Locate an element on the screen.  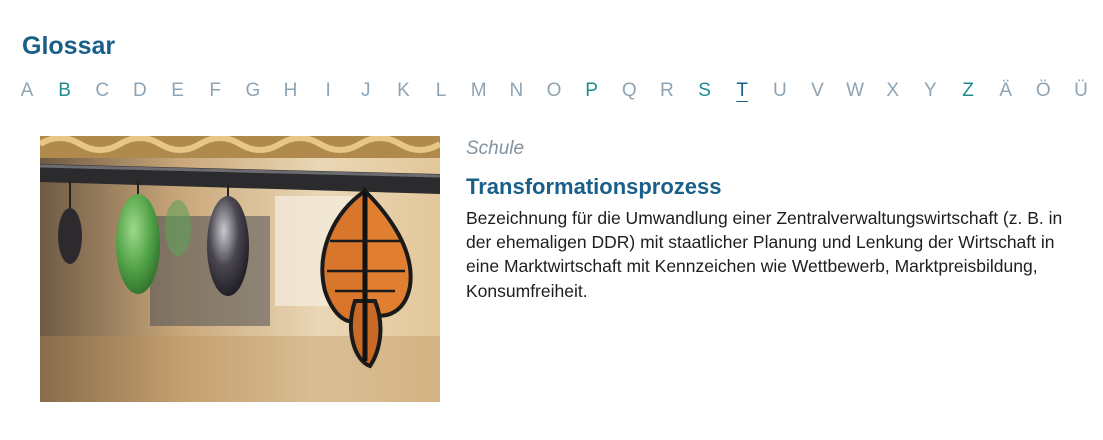
letter-link-w: W is located at coordinates (855, 90).